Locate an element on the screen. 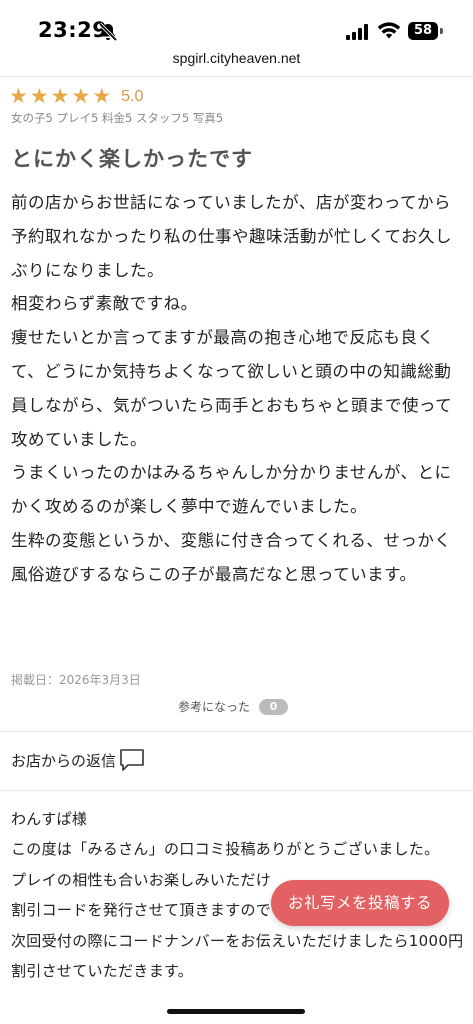 Image resolution: width=473 pixels, height=1024 pixels. shop-reply-heading: お店からの返信 is located at coordinates (78, 760).